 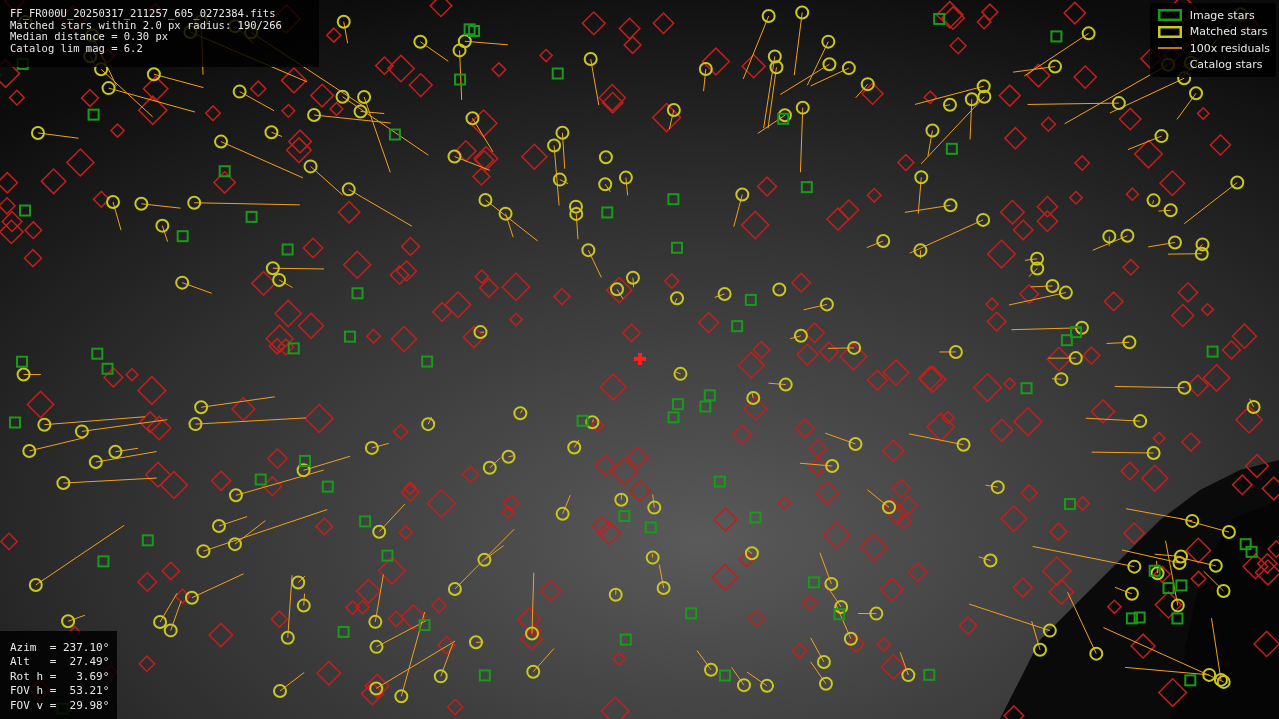 What do you see at coordinates (60, 691) in the screenshot?
I see `pointing-text: FOV h = 53.21°` at bounding box center [60, 691].